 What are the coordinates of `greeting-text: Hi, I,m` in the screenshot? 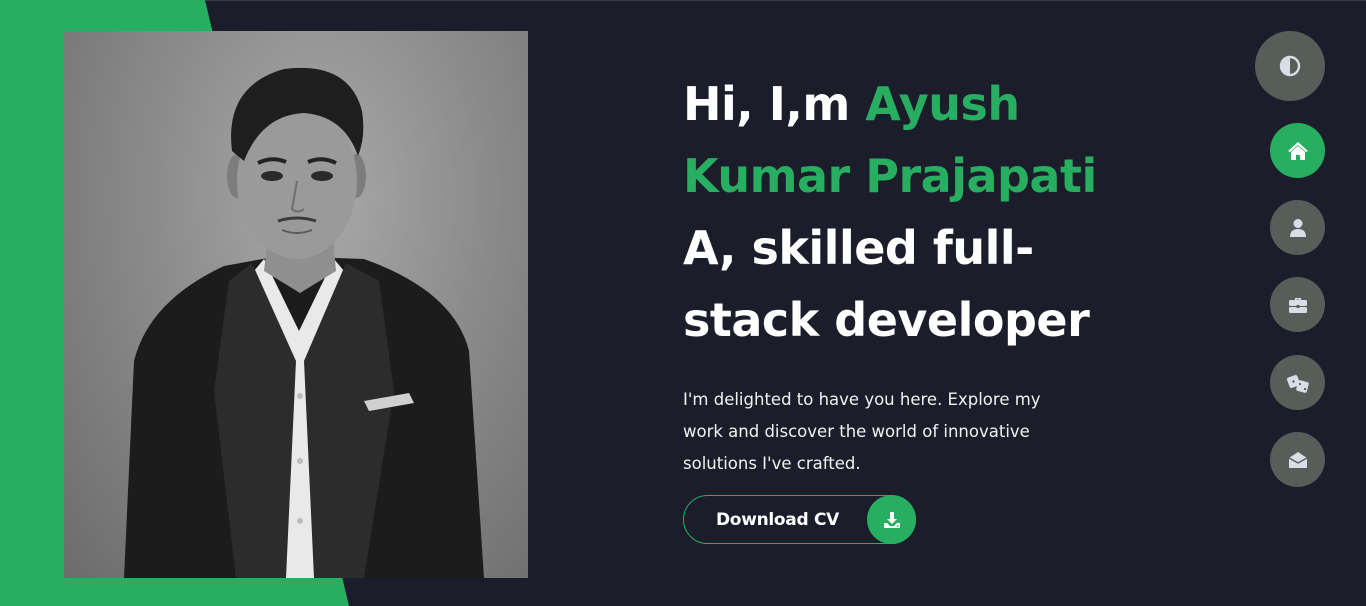 It's located at (766, 104).